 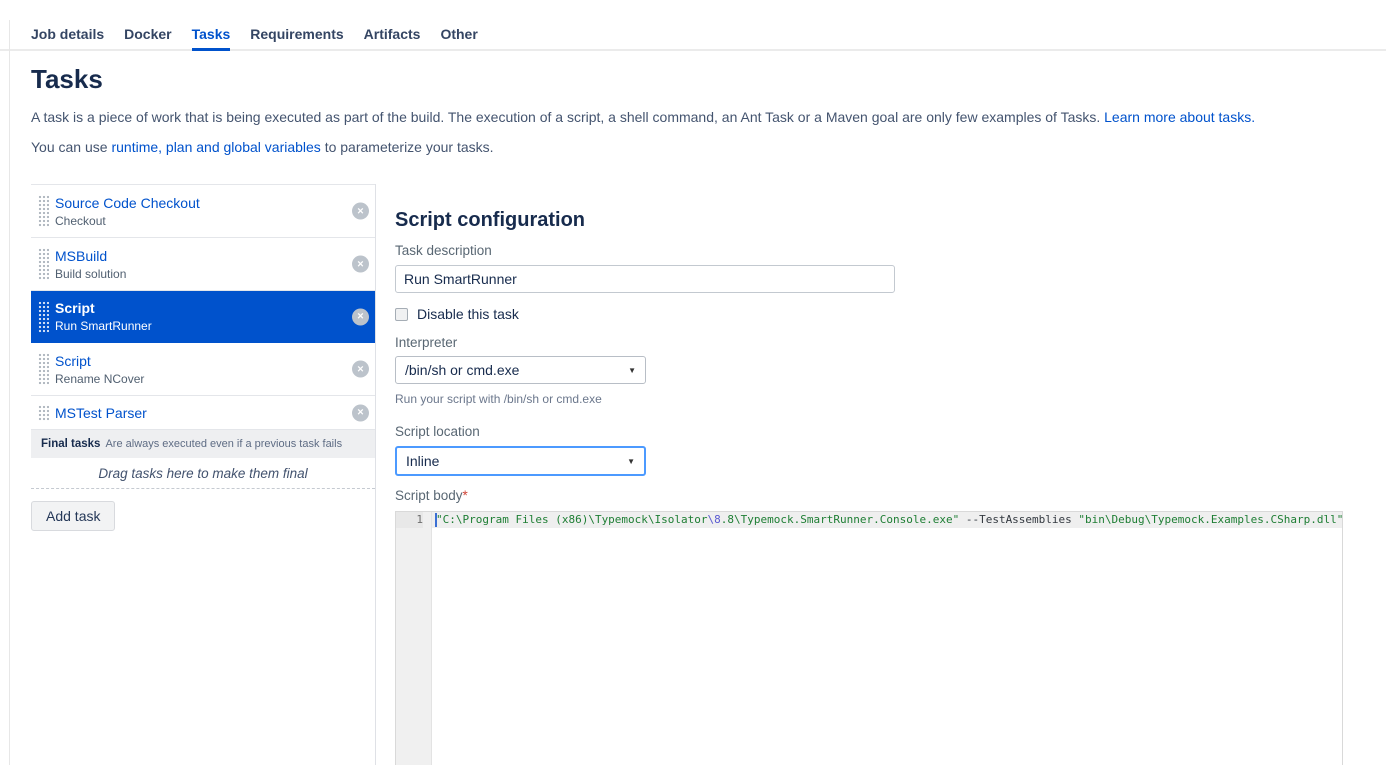 I want to click on required-asterisk: *, so click(x=465, y=495).